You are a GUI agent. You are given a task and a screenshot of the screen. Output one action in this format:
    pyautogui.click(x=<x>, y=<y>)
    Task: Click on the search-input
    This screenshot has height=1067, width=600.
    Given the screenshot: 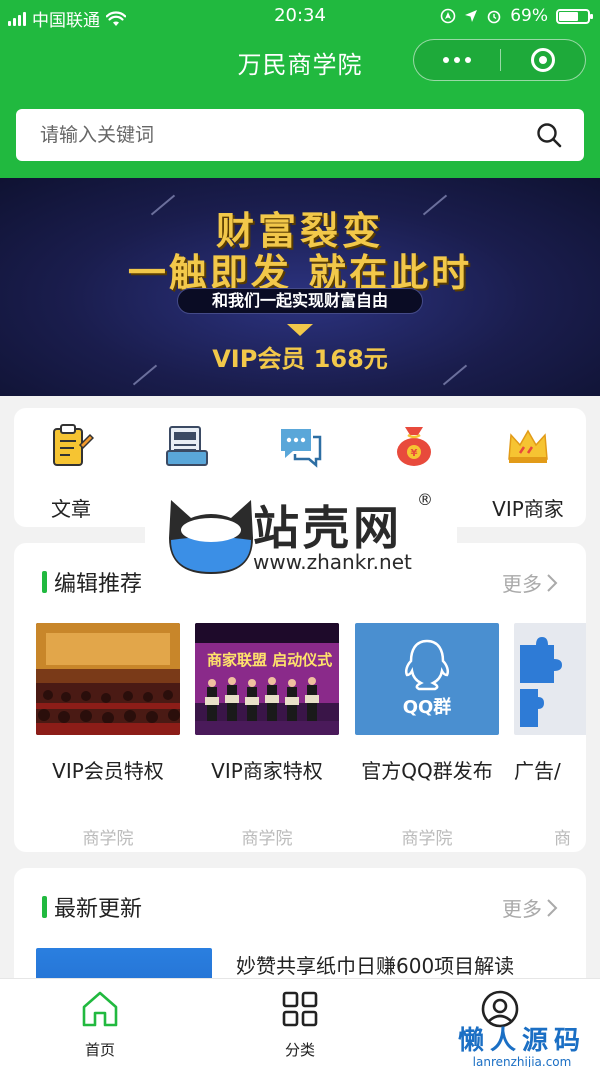 What is the action you would take?
    pyautogui.click(x=280, y=135)
    